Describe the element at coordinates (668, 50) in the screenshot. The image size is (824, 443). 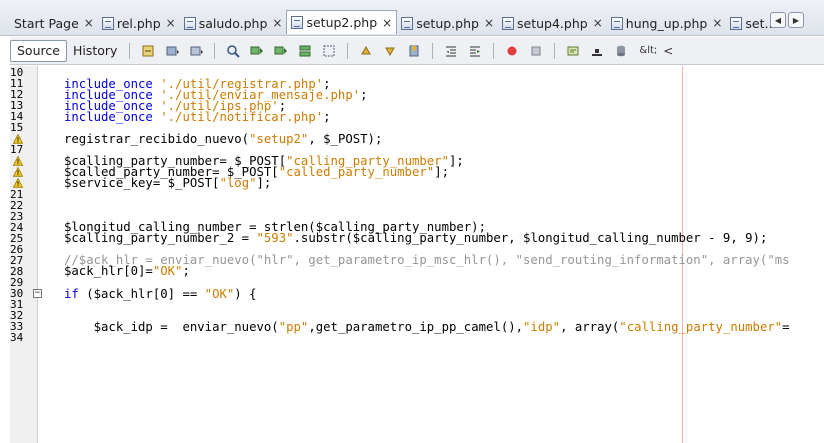
I see `lt-text: <` at that location.